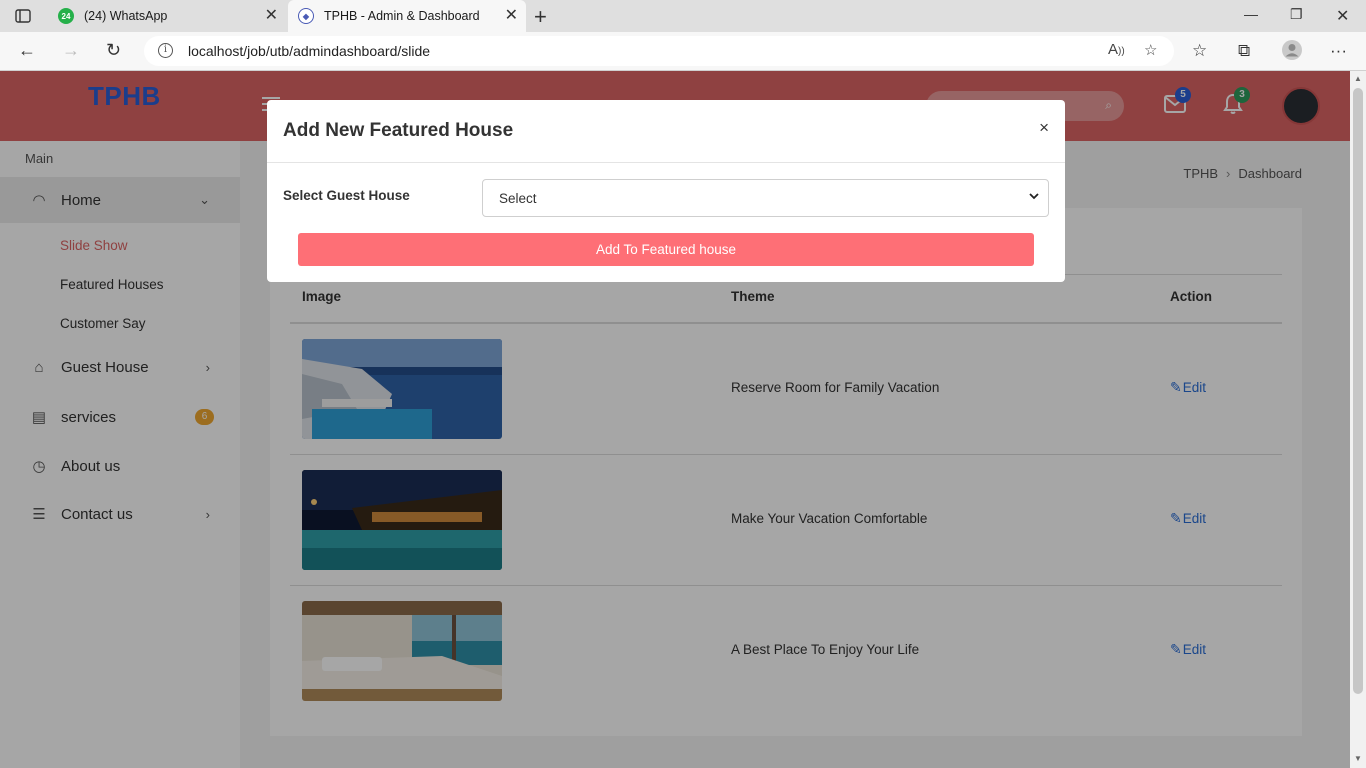 The height and width of the screenshot is (768, 1366). What do you see at coordinates (66, 16) in the screenshot?
I see `whatsapp-favicon-icon: 24` at bounding box center [66, 16].